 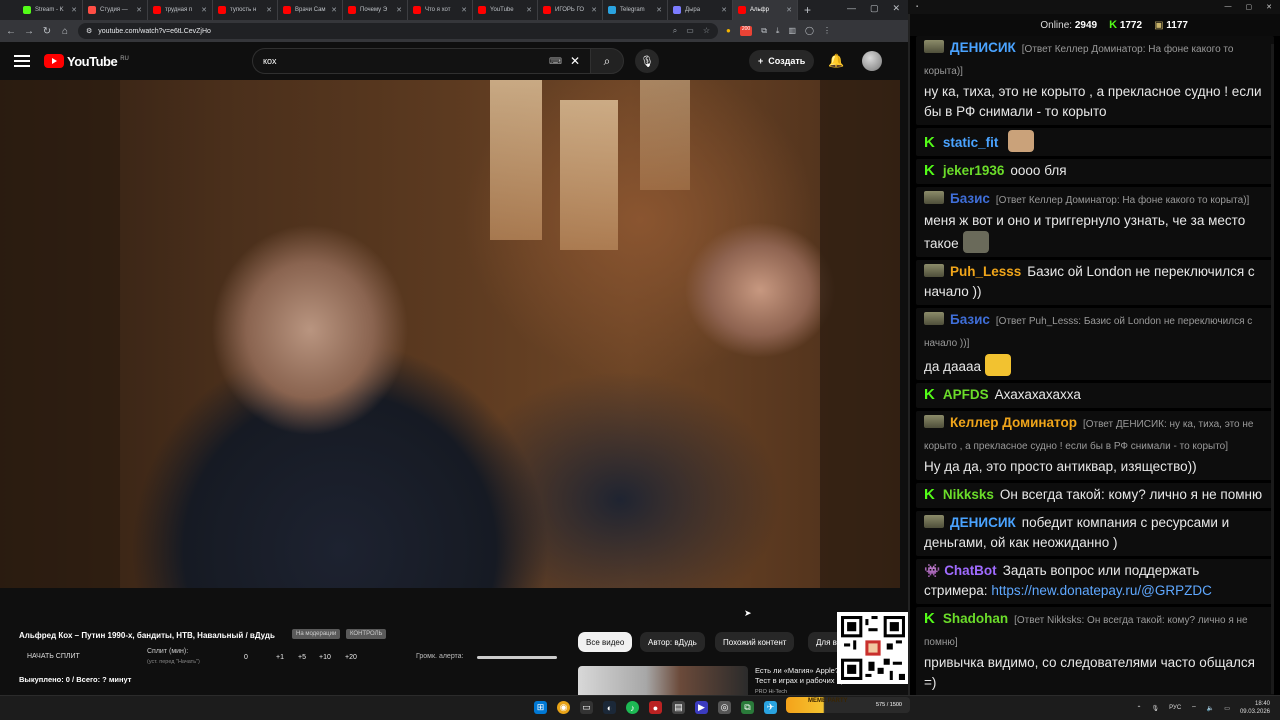 I want to click on steam-icon: ◐, so click(x=609, y=707).